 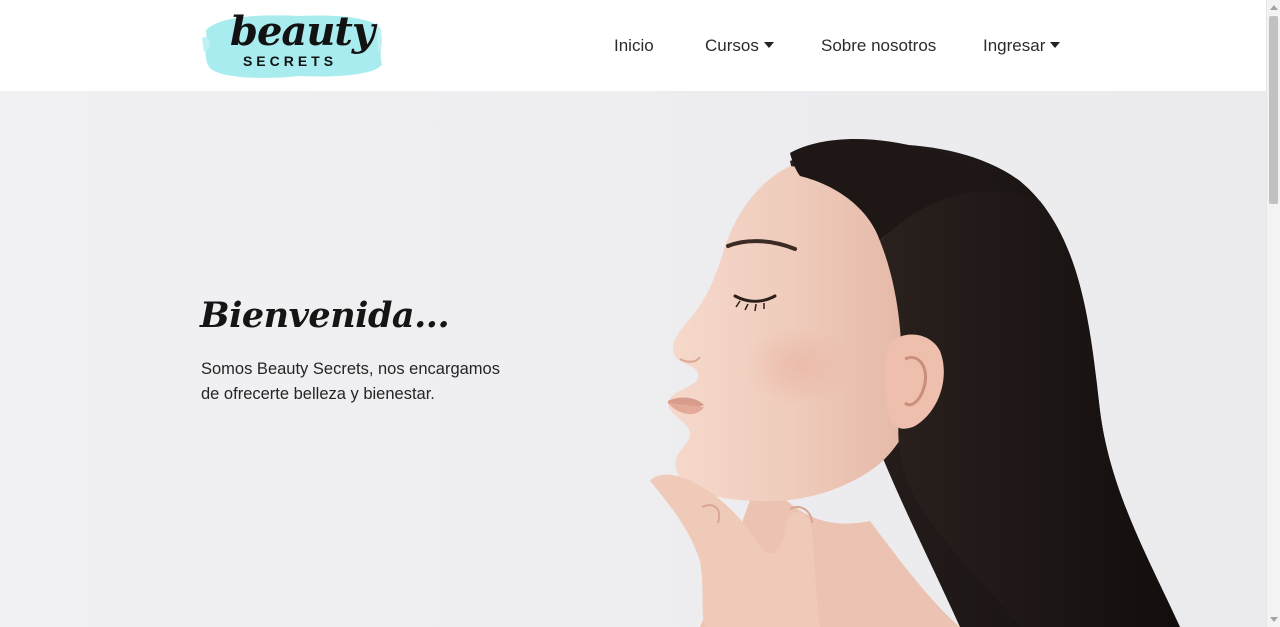 I want to click on nav-label: Ingresar, so click(x=1014, y=45).